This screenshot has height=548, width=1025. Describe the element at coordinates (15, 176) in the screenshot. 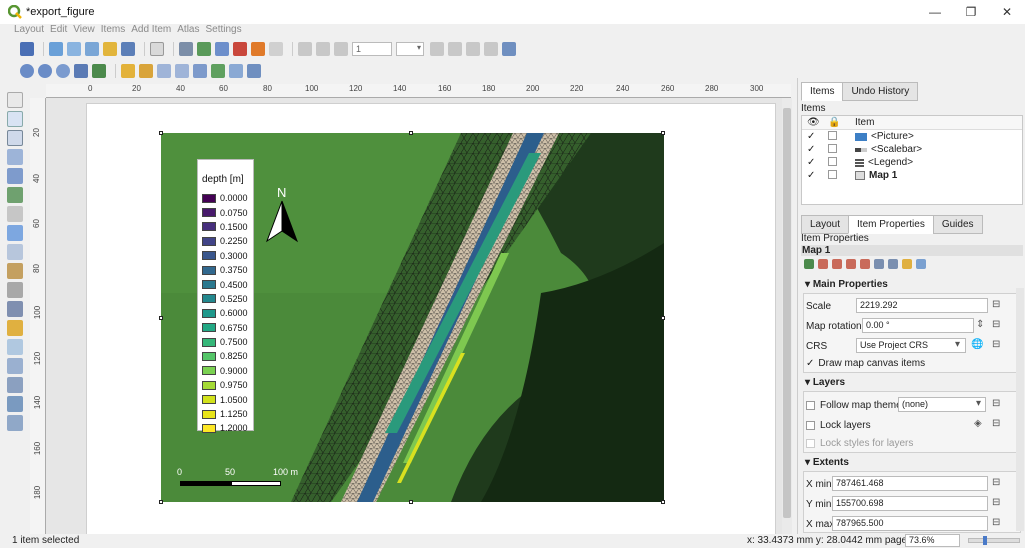

I see `edit-nodes-icon` at that location.